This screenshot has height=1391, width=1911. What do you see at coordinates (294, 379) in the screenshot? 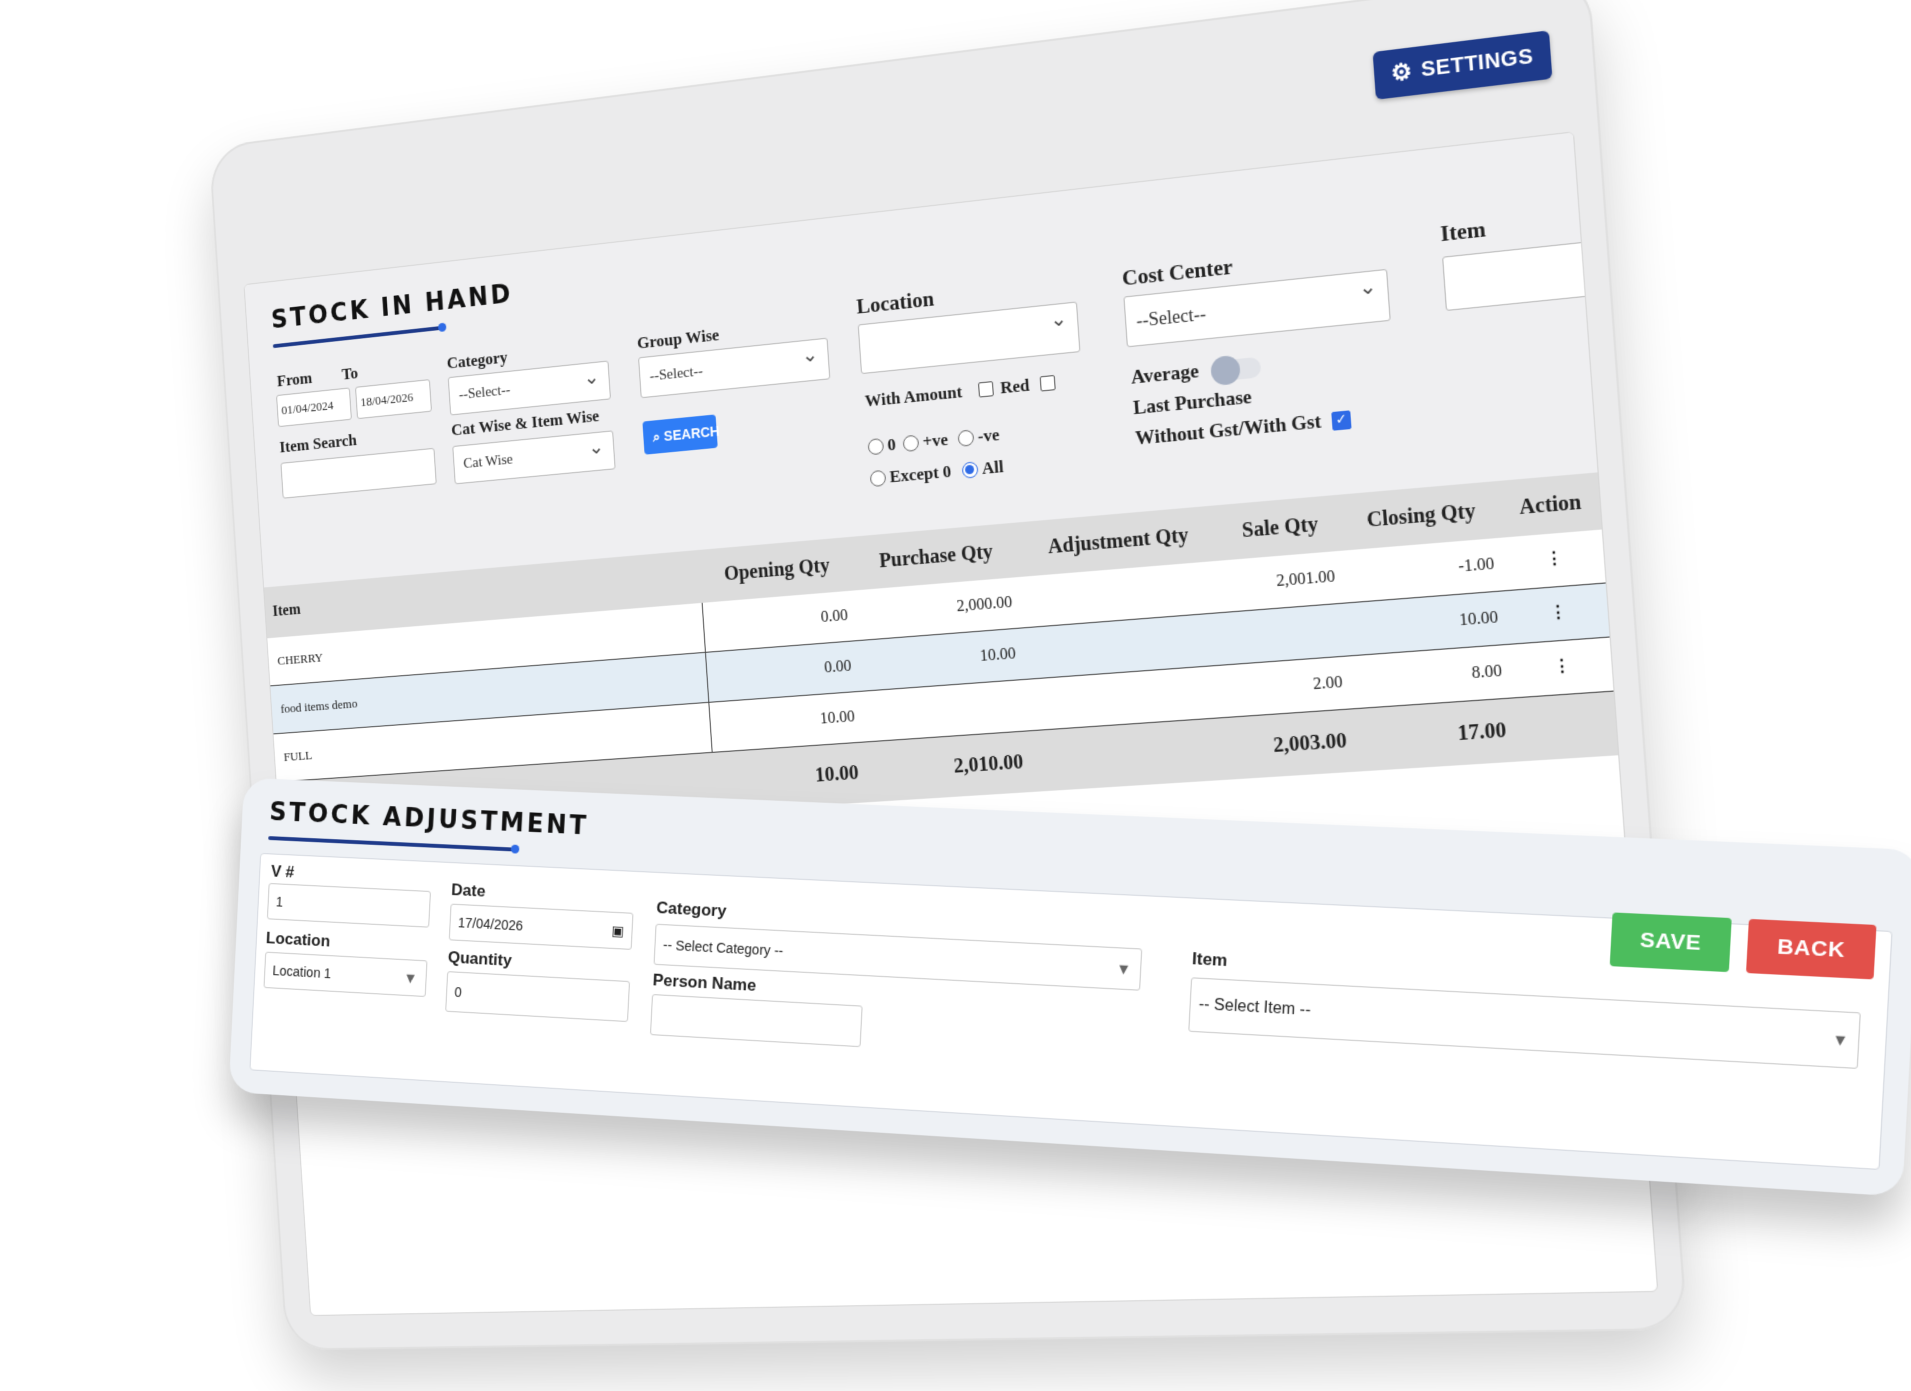
I see `from-label: From` at bounding box center [294, 379].